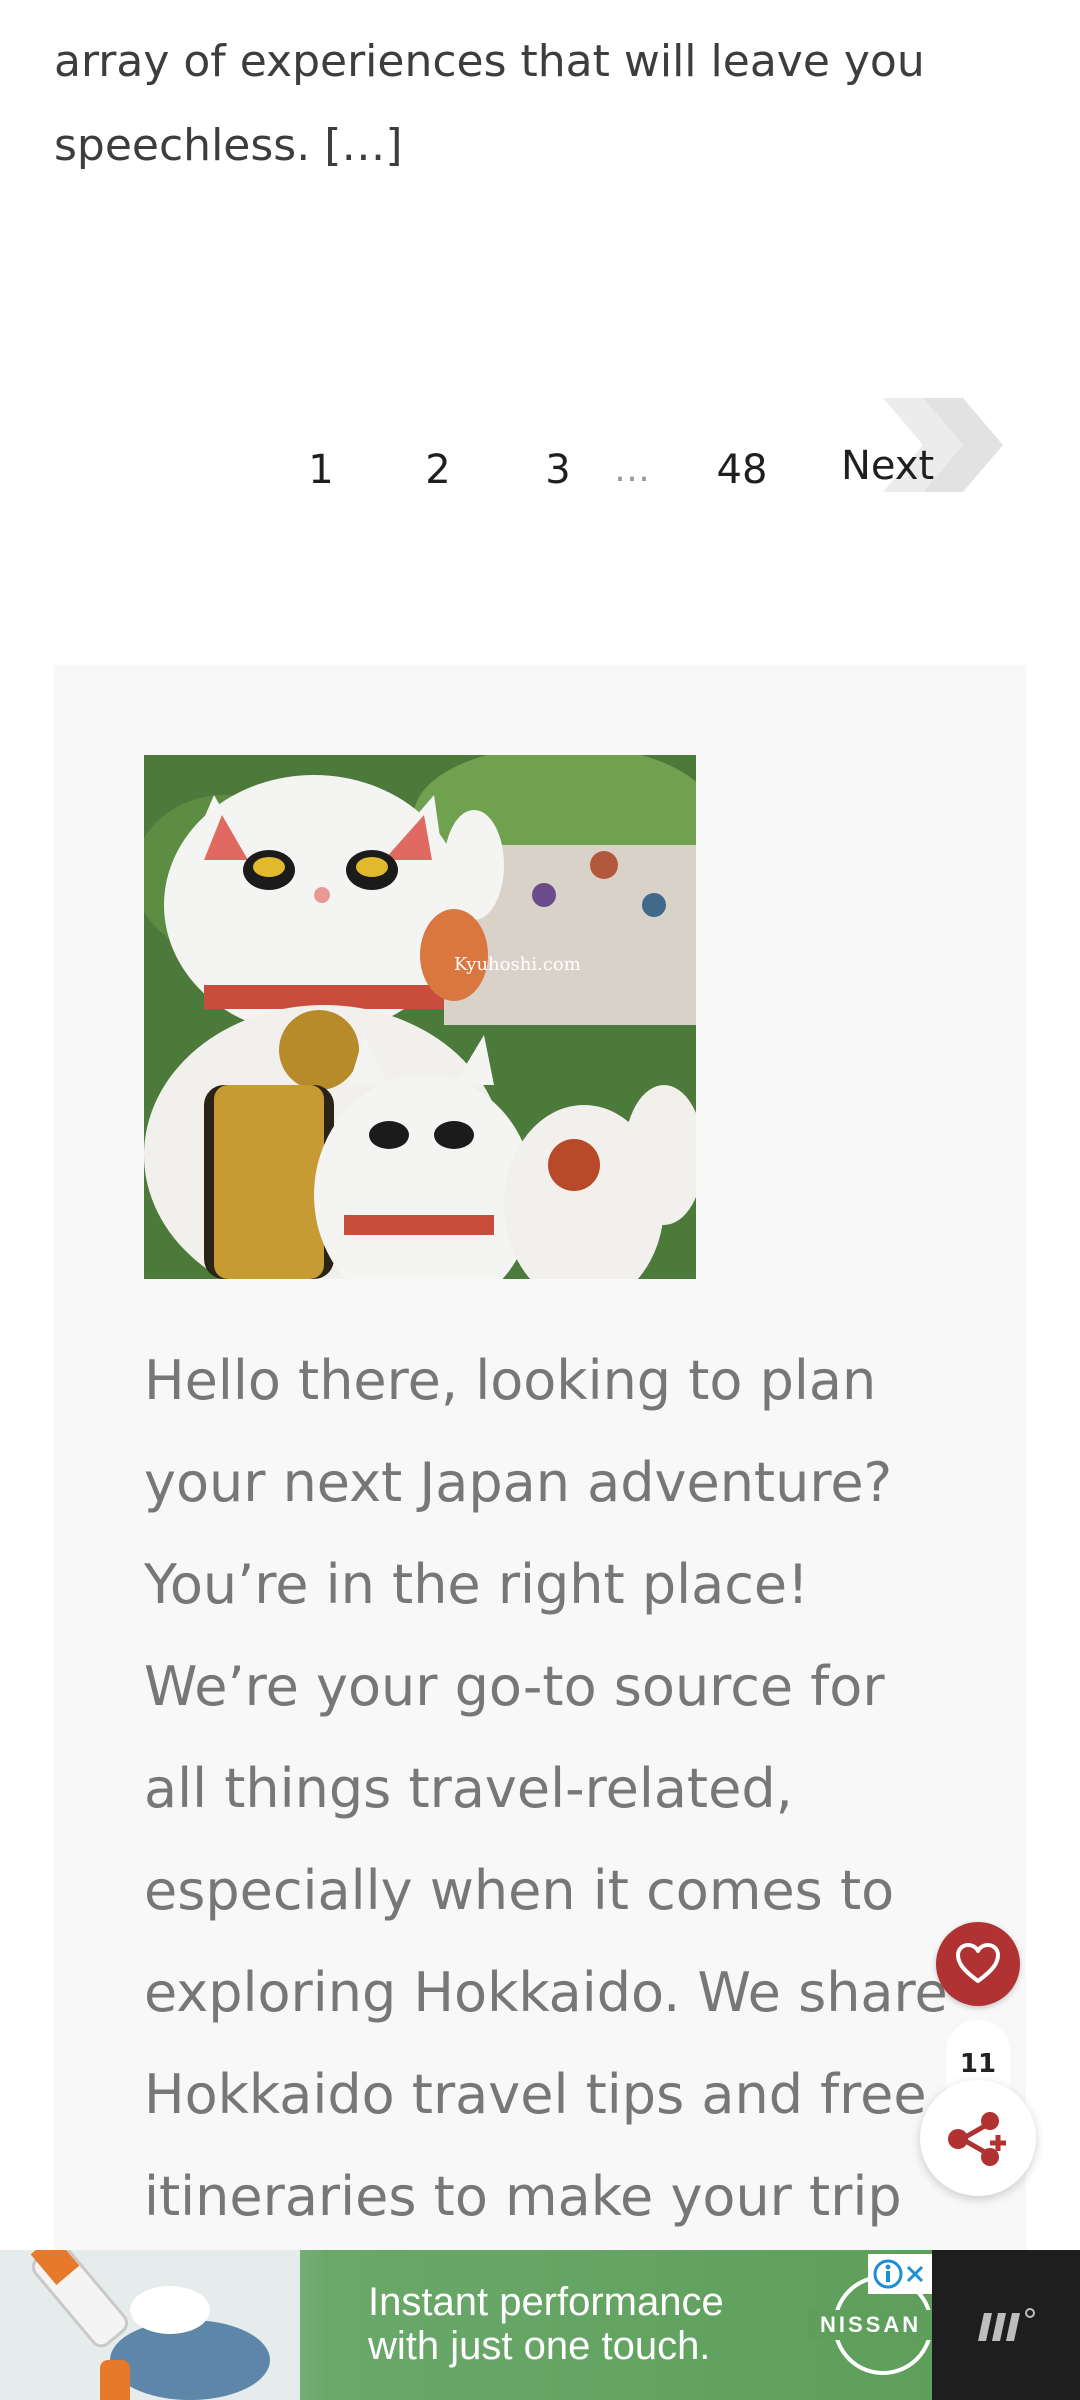 Image resolution: width=1080 pixels, height=2400 pixels. Describe the element at coordinates (150, 2325) in the screenshot. I see `ad-artwork` at that location.